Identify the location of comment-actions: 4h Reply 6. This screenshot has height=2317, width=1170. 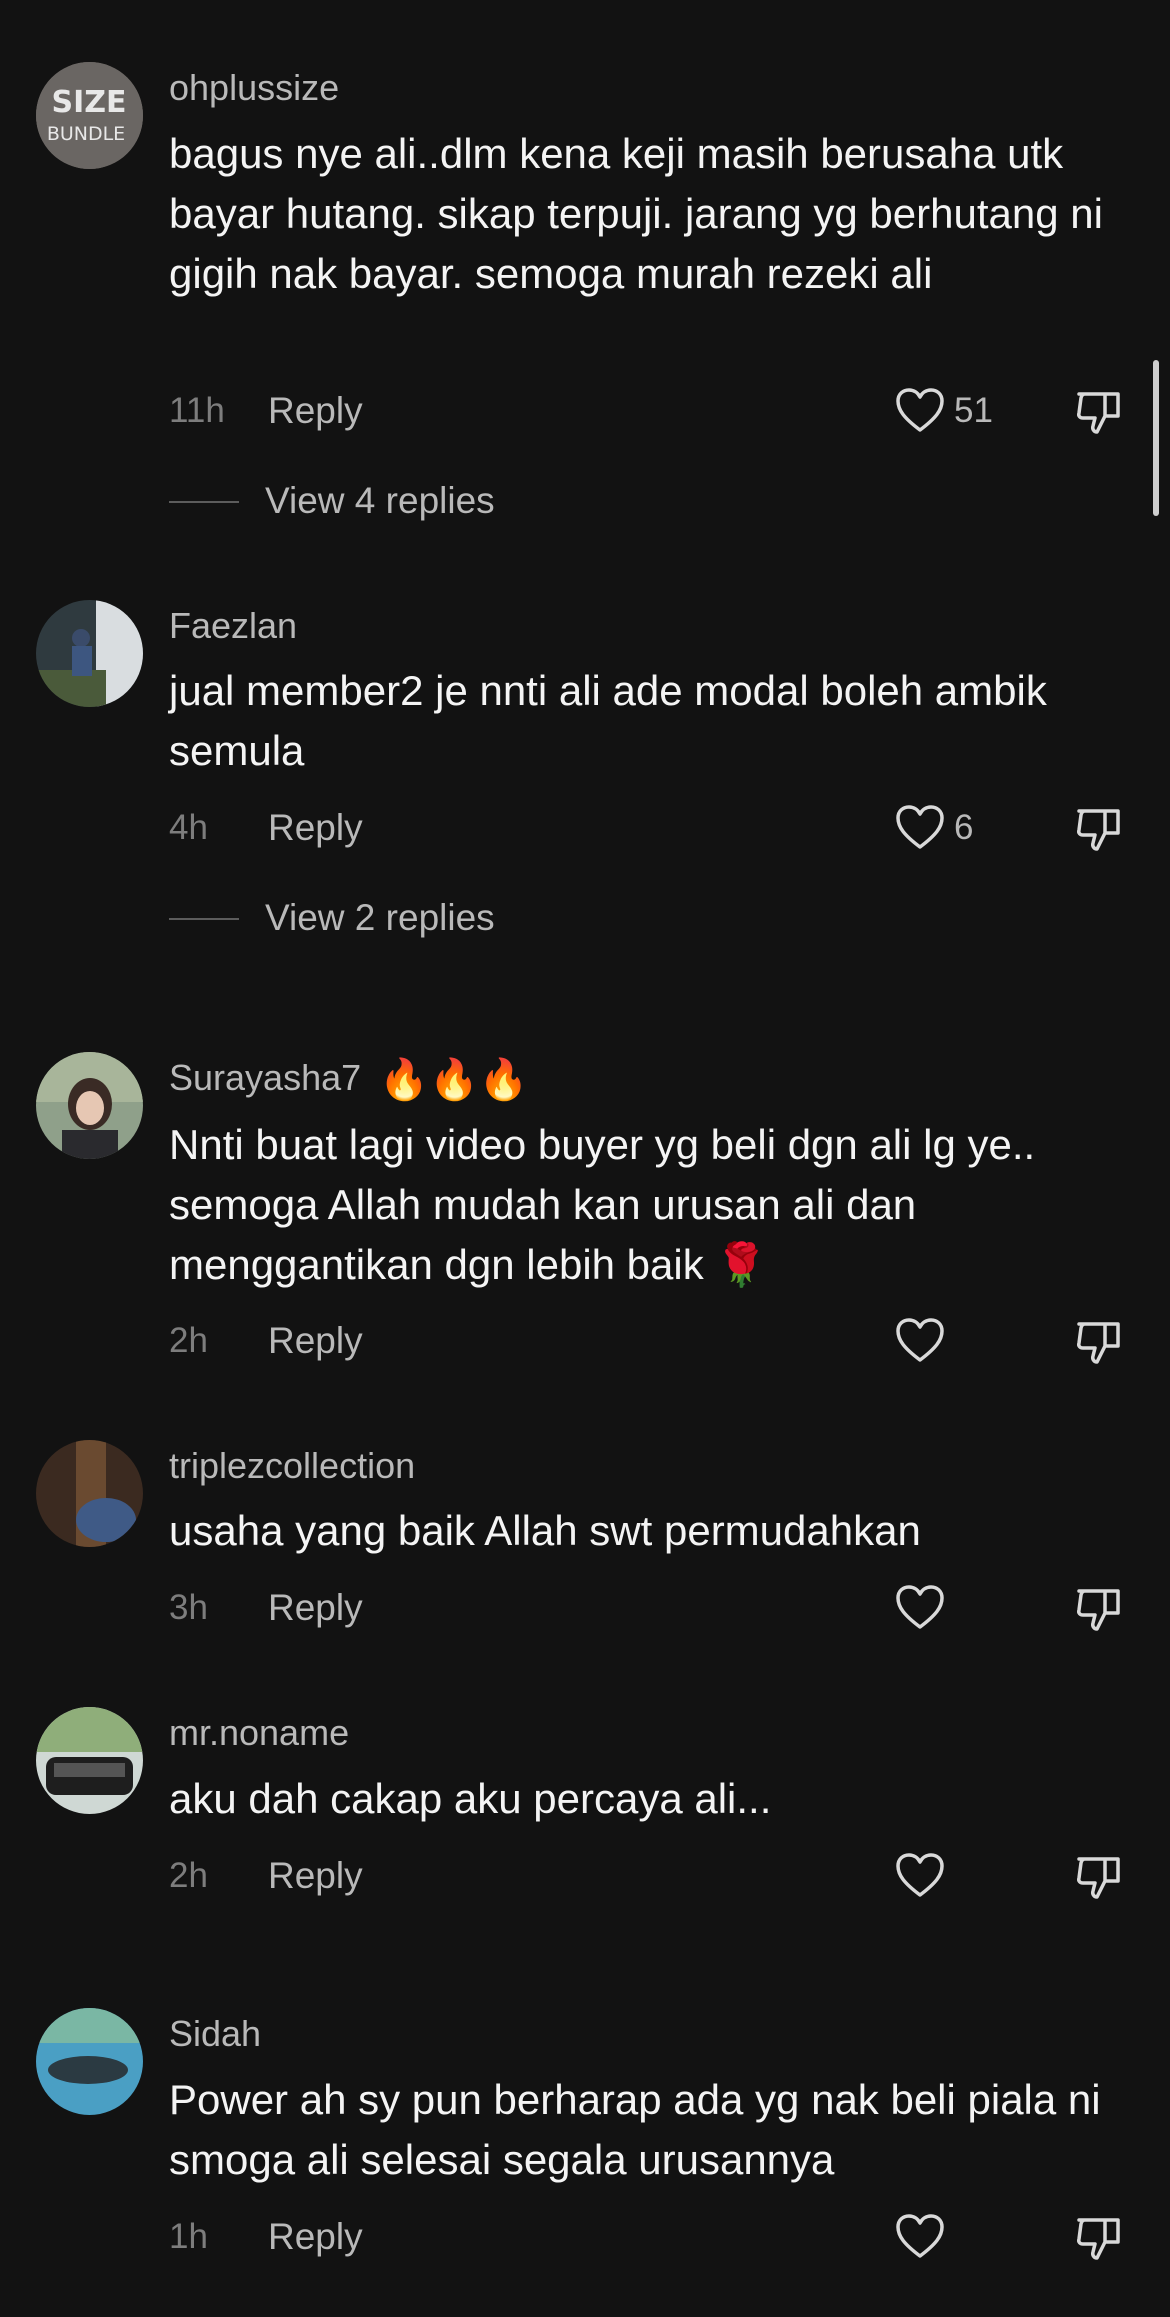
(649, 828).